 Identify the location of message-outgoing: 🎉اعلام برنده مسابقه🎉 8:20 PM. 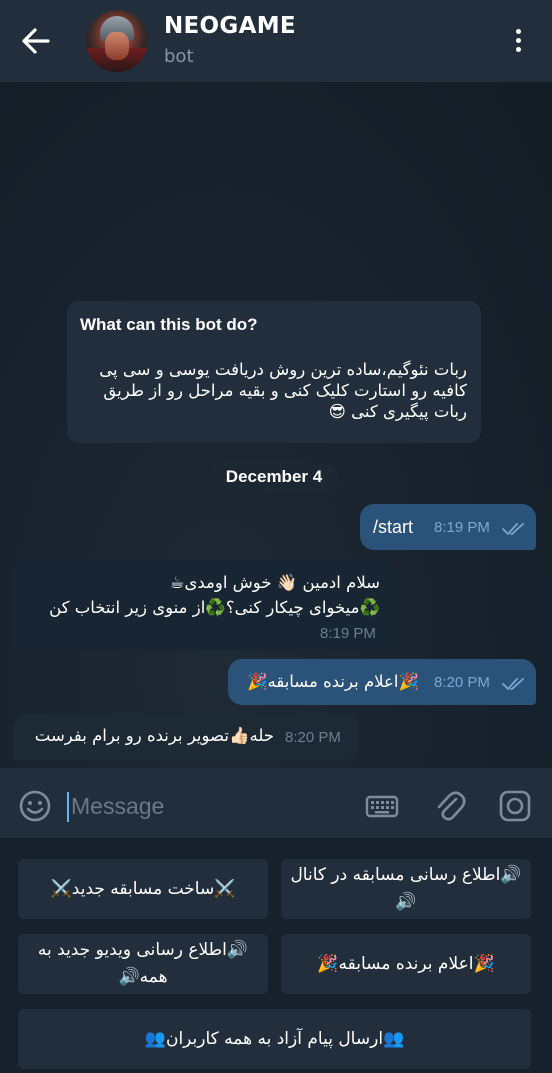
(382, 682).